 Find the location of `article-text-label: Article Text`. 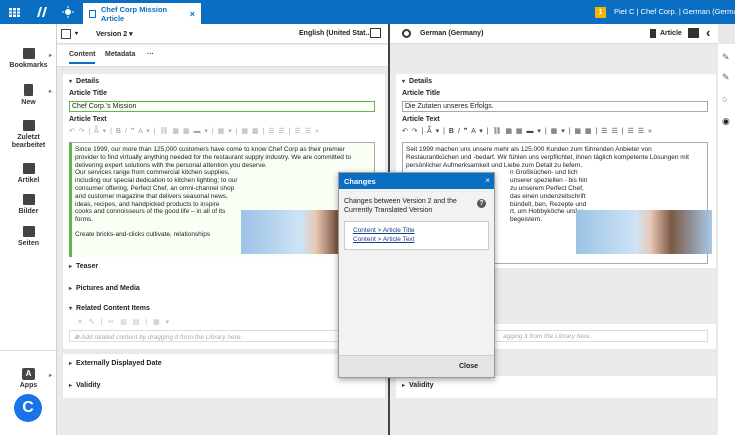

article-text-label: Article Text is located at coordinates (88, 119).